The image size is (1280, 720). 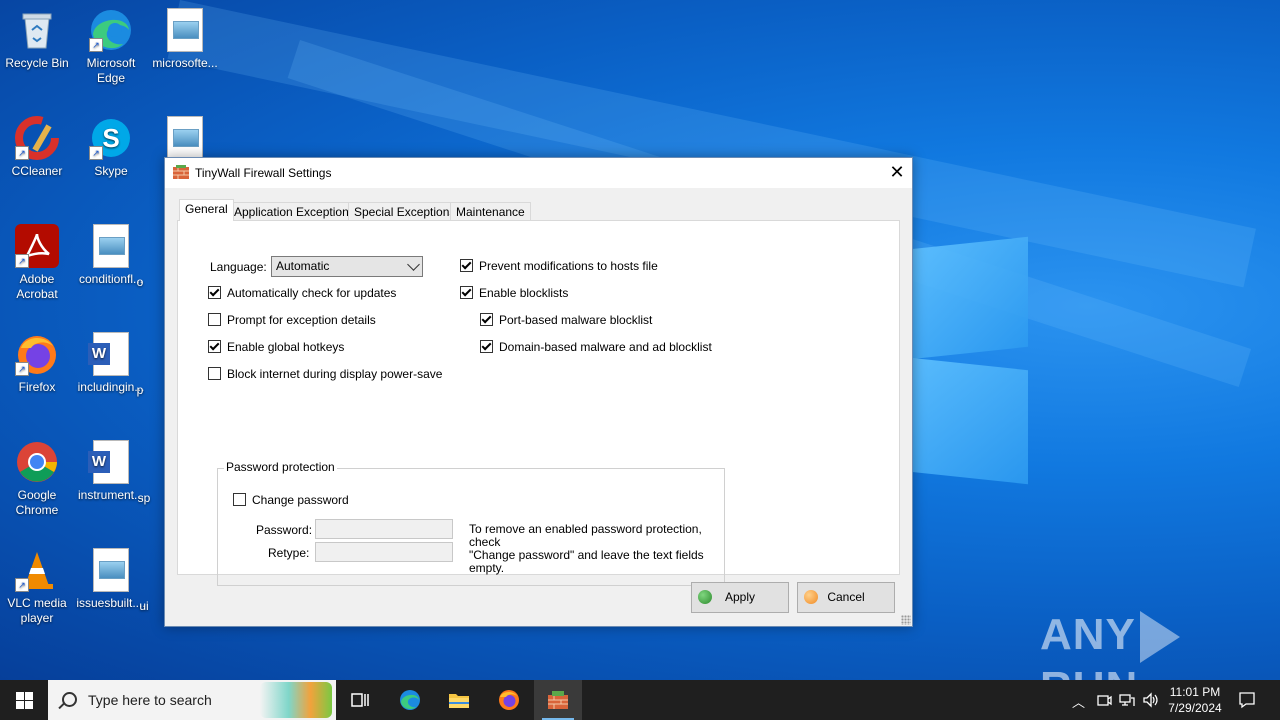 What do you see at coordinates (490, 211) in the screenshot?
I see `tab-maintenance: Maintenance` at bounding box center [490, 211].